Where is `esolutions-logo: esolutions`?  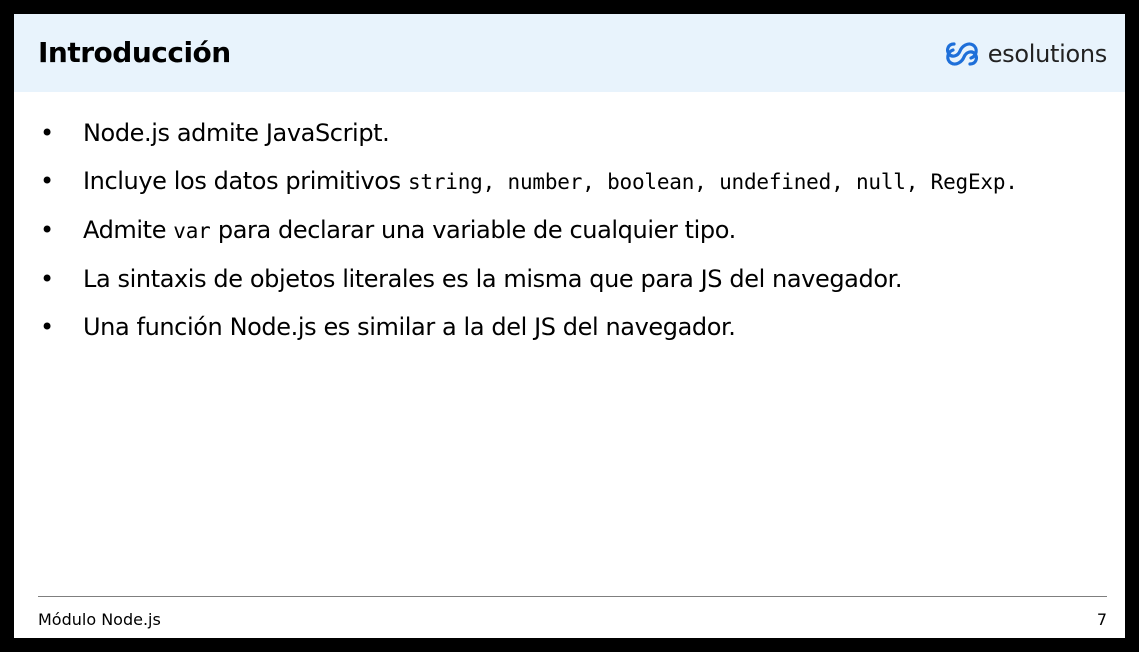 esolutions-logo: esolutions is located at coordinates (1025, 54).